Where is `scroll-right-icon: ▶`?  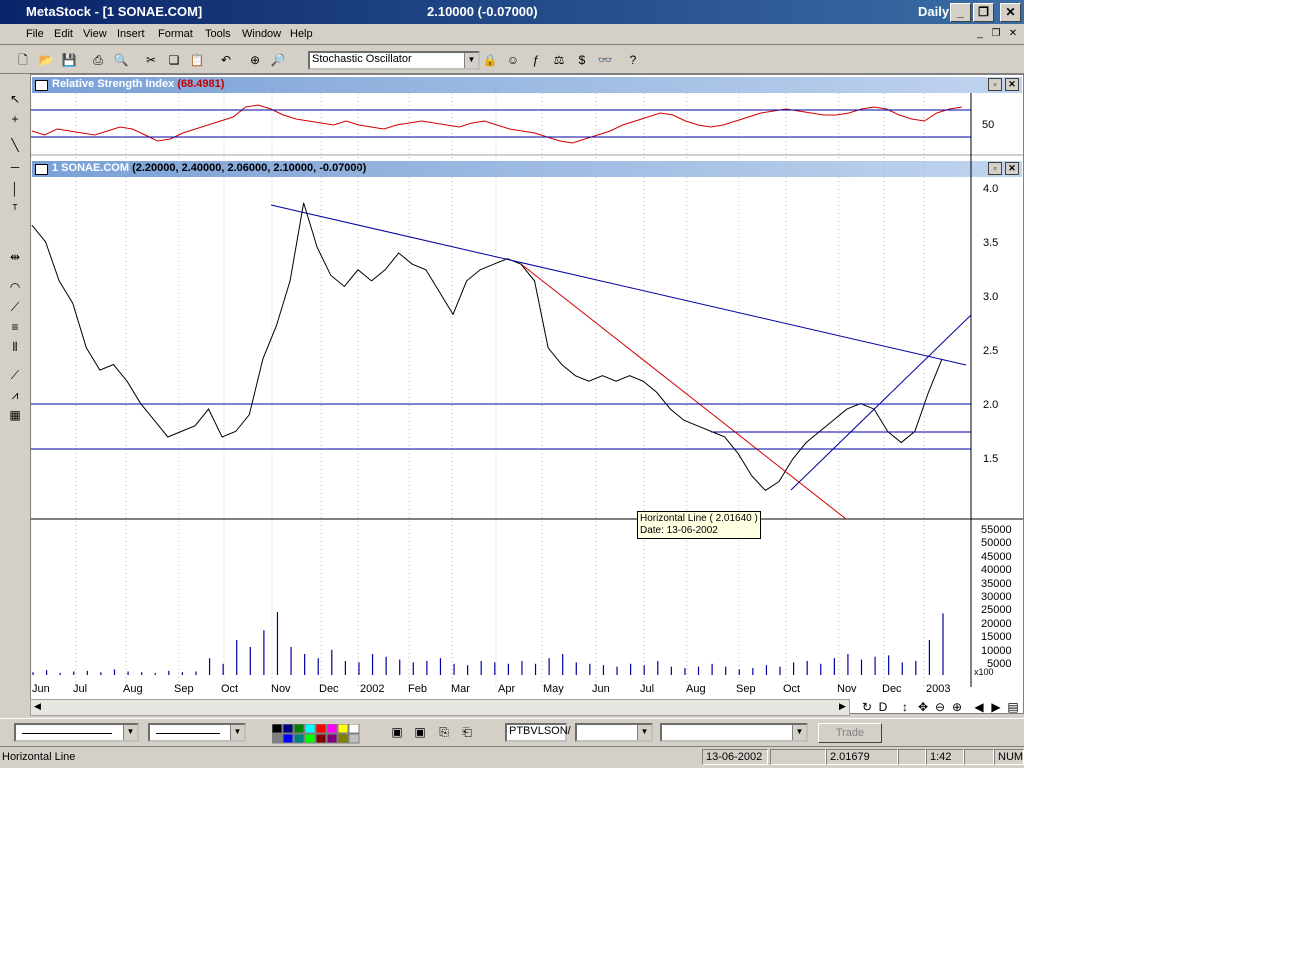 scroll-right-icon: ▶ is located at coordinates (842, 706).